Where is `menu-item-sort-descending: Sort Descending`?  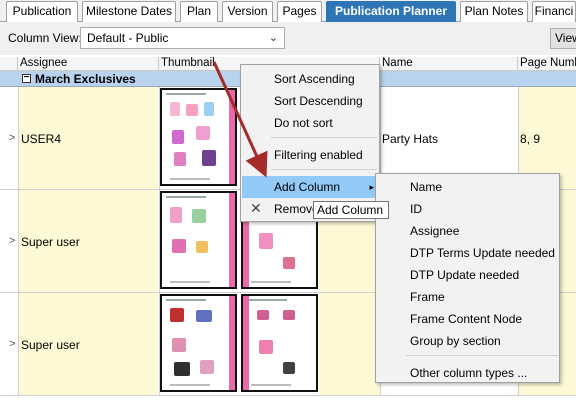
menu-item-sort-descending: Sort Descending is located at coordinates (311, 101).